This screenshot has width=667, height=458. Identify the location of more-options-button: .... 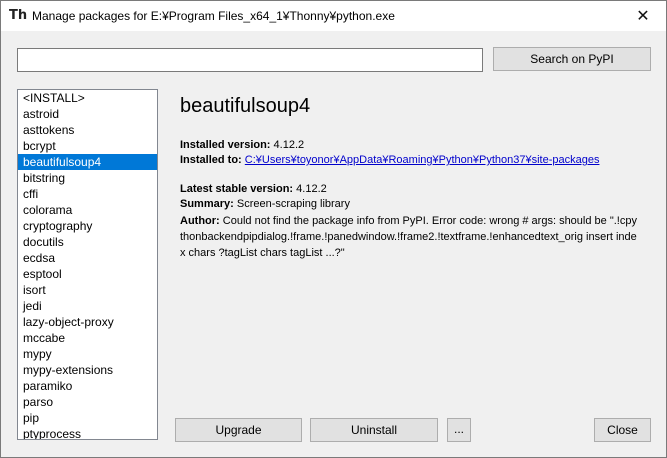
(459, 430).